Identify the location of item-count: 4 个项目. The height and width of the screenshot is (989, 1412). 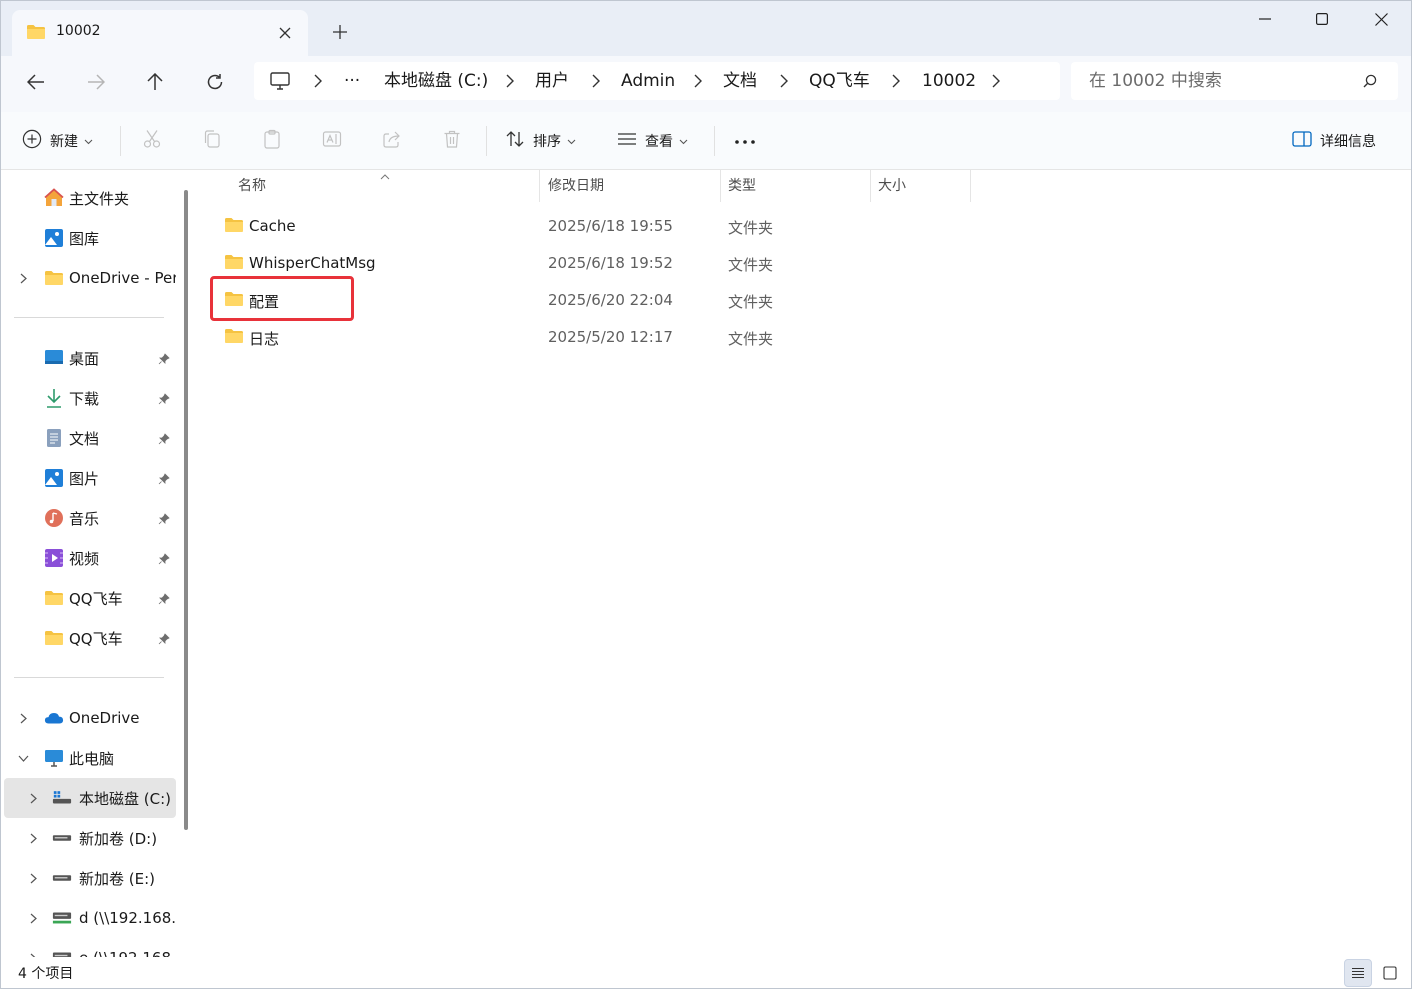
(46, 974).